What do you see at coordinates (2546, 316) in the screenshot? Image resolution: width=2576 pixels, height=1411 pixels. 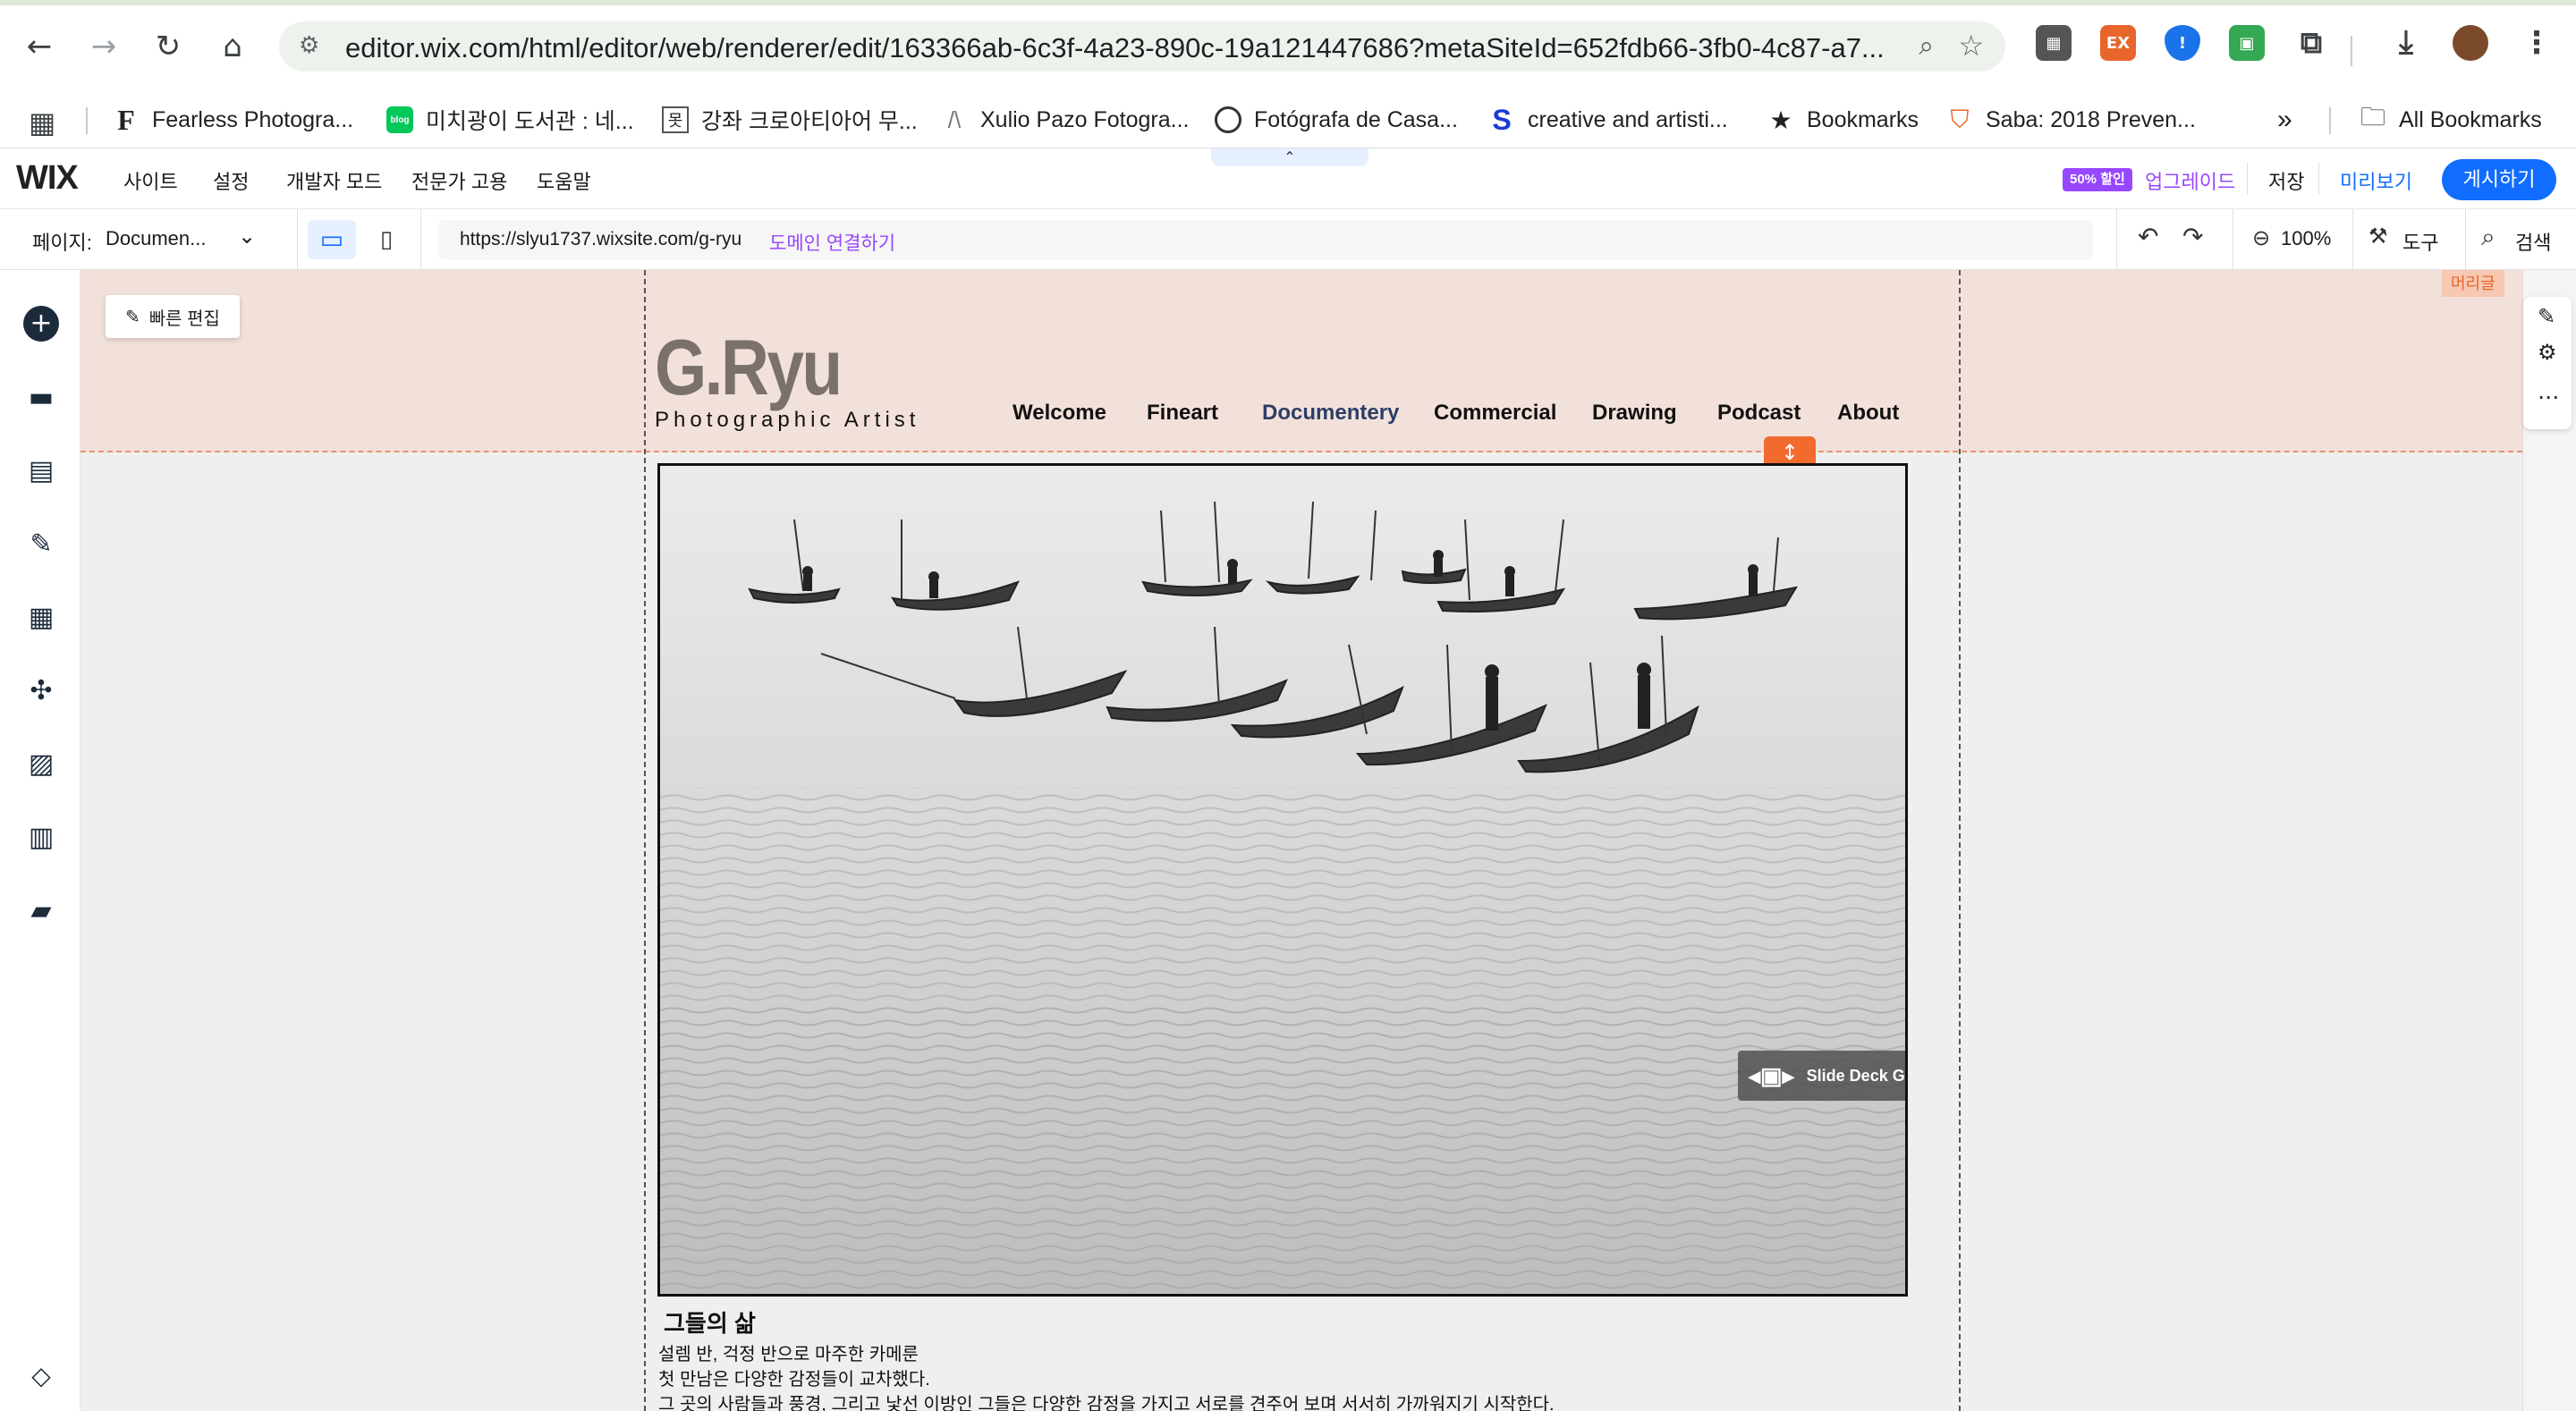 I see `edit-icon: ✎` at bounding box center [2546, 316].